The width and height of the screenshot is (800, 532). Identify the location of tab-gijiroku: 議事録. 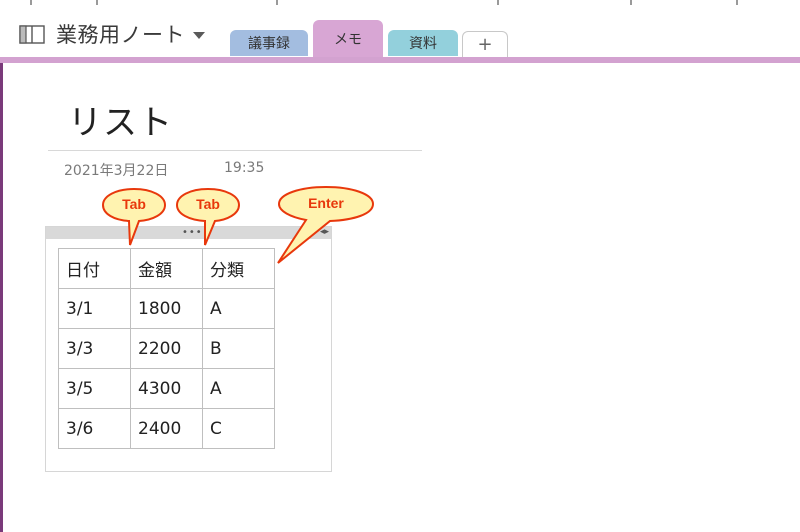
(269, 43).